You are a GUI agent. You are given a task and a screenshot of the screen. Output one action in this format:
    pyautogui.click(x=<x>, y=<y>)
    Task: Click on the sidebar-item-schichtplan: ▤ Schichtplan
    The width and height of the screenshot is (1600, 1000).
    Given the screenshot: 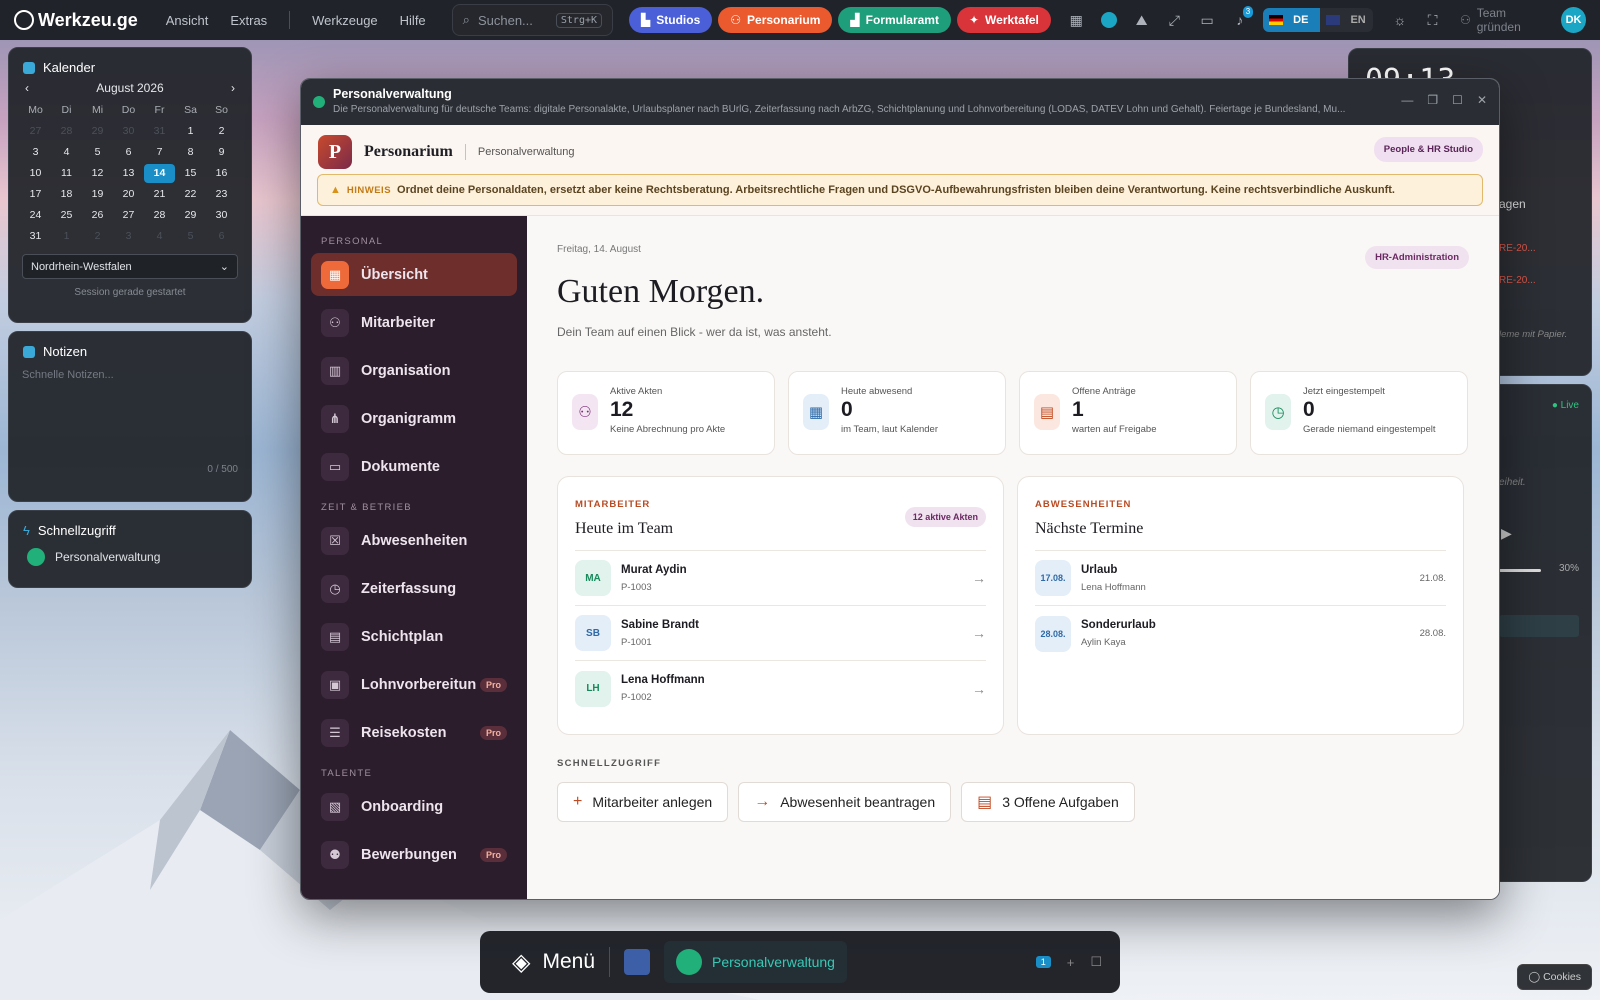 What is the action you would take?
    pyautogui.click(x=414, y=636)
    